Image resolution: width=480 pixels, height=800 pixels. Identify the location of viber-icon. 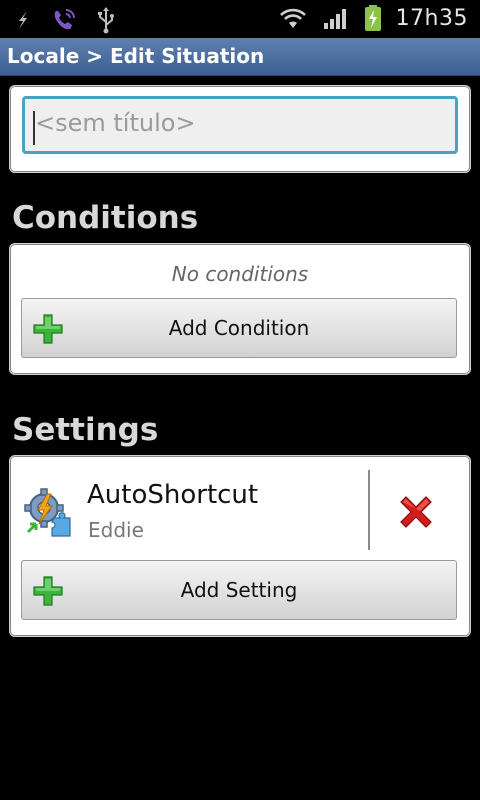
(64, 19).